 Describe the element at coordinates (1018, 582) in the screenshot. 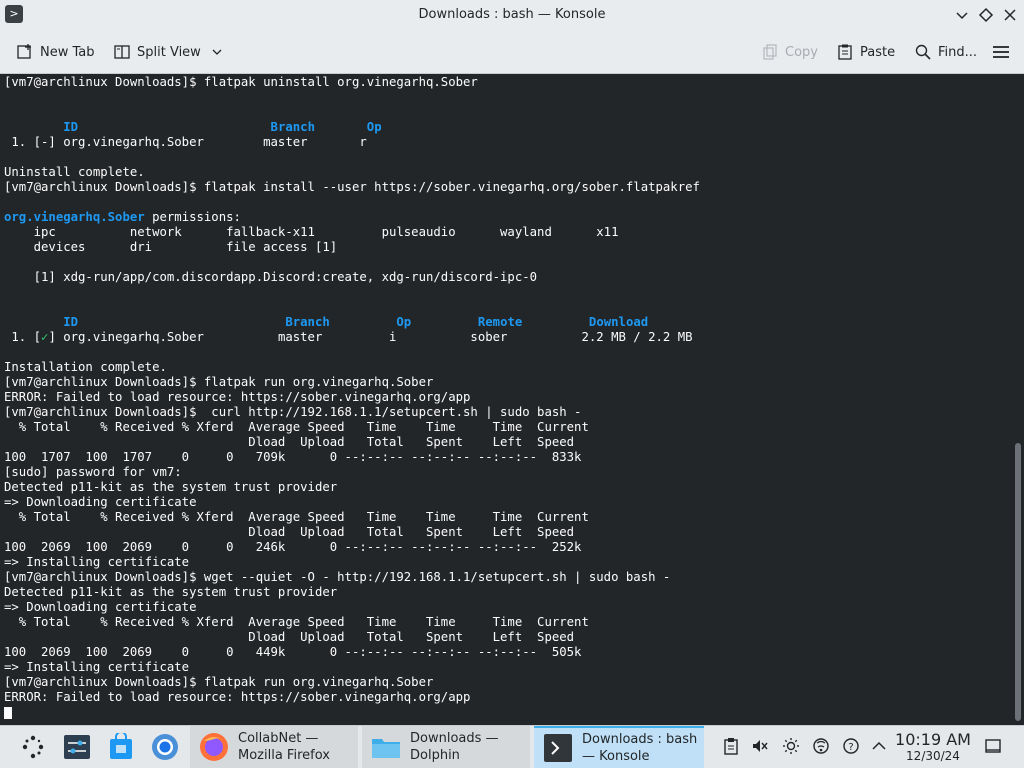

I see `terminal-scrollbar` at that location.